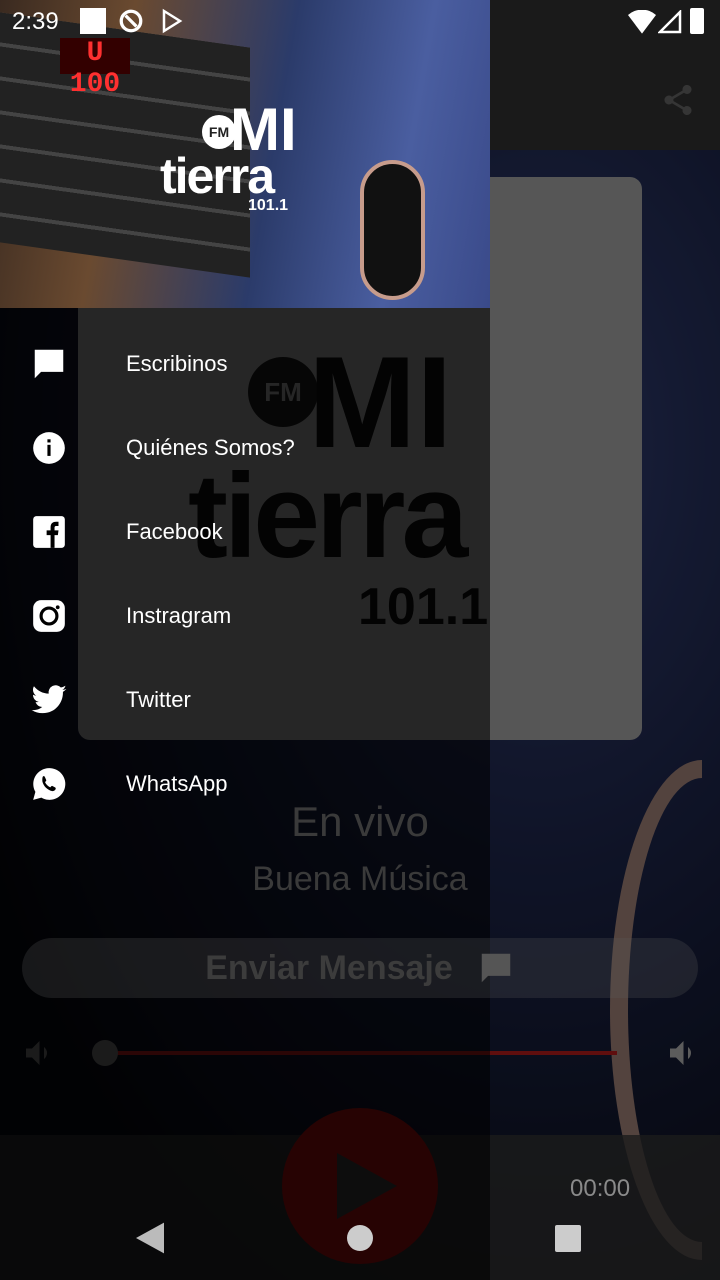 The height and width of the screenshot is (1280, 720). I want to click on home-icon, so click(360, 1238).